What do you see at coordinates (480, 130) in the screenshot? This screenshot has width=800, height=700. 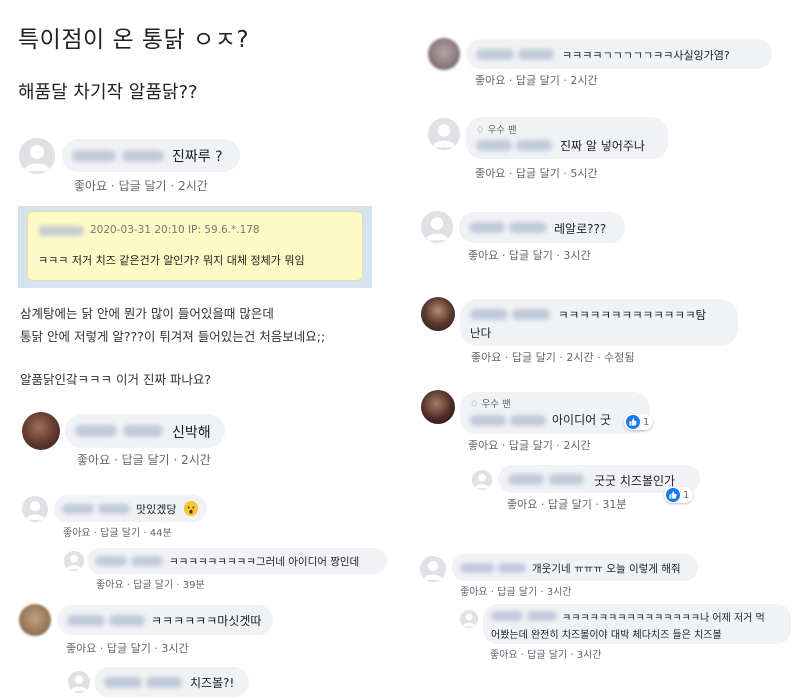 I see `diamond-icon: ♢` at bounding box center [480, 130].